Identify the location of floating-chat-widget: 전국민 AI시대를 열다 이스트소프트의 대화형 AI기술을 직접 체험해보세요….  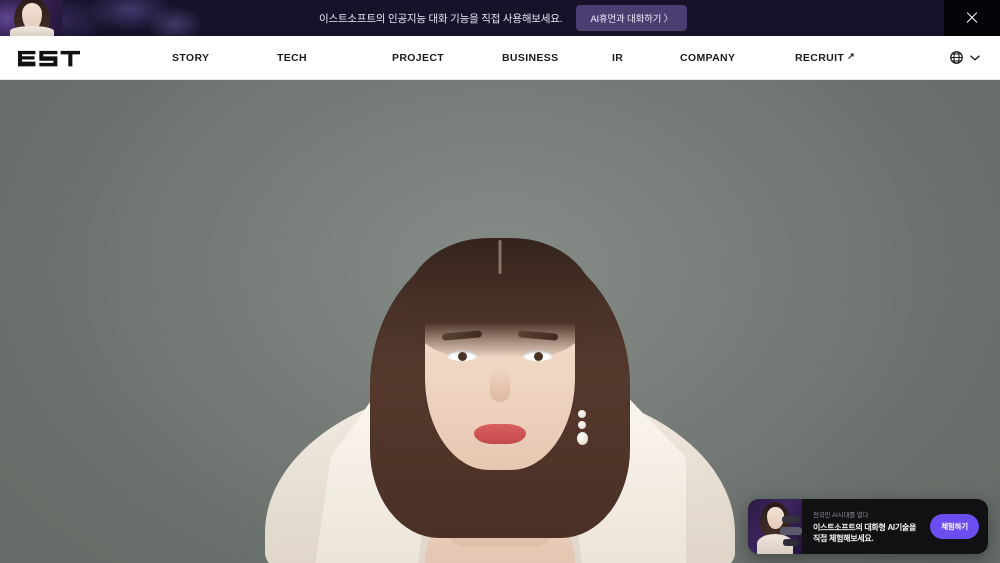
(868, 526).